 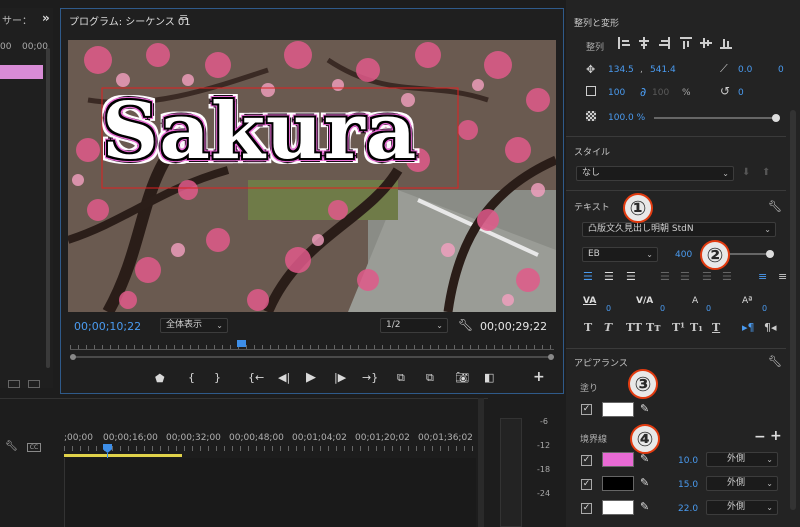 What do you see at coordinates (663, 70) in the screenshot?
I see `position-y: 541.4` at bounding box center [663, 70].